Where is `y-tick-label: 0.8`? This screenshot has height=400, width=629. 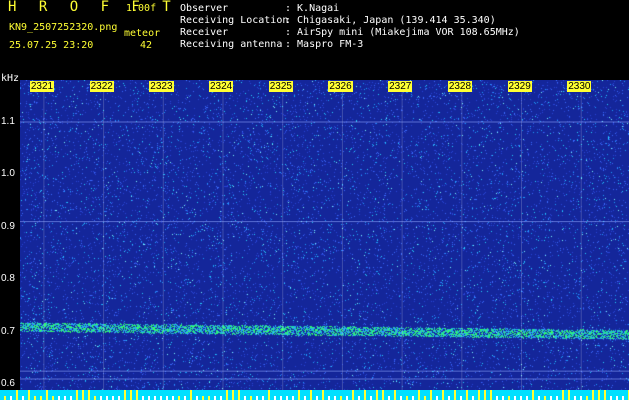
y-tick-label: 0.8 is located at coordinates (8, 279).